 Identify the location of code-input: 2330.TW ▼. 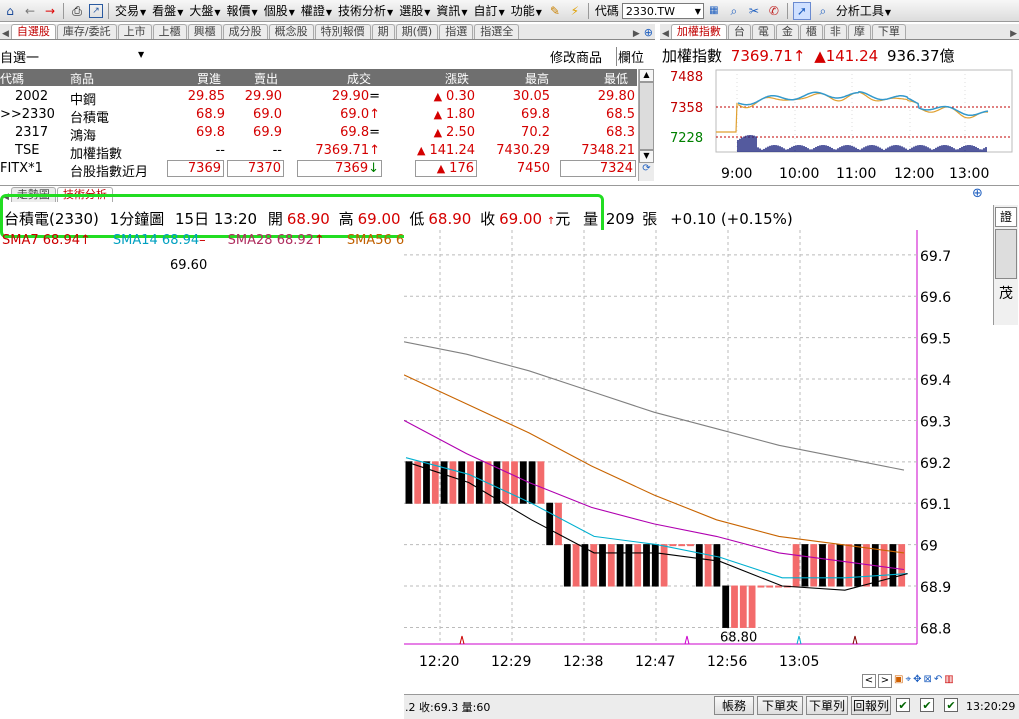
(662, 11).